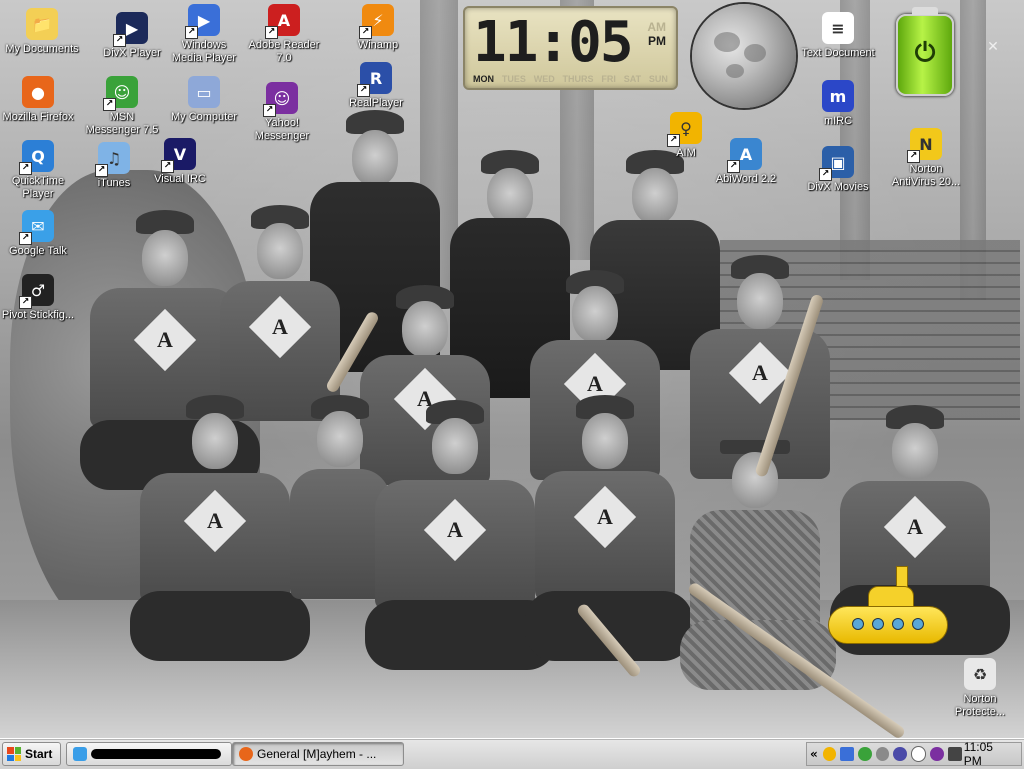 Image resolution: width=1024 pixels, height=769 pixels. What do you see at coordinates (847, 754) in the screenshot?
I see `network-tray-icon` at bounding box center [847, 754].